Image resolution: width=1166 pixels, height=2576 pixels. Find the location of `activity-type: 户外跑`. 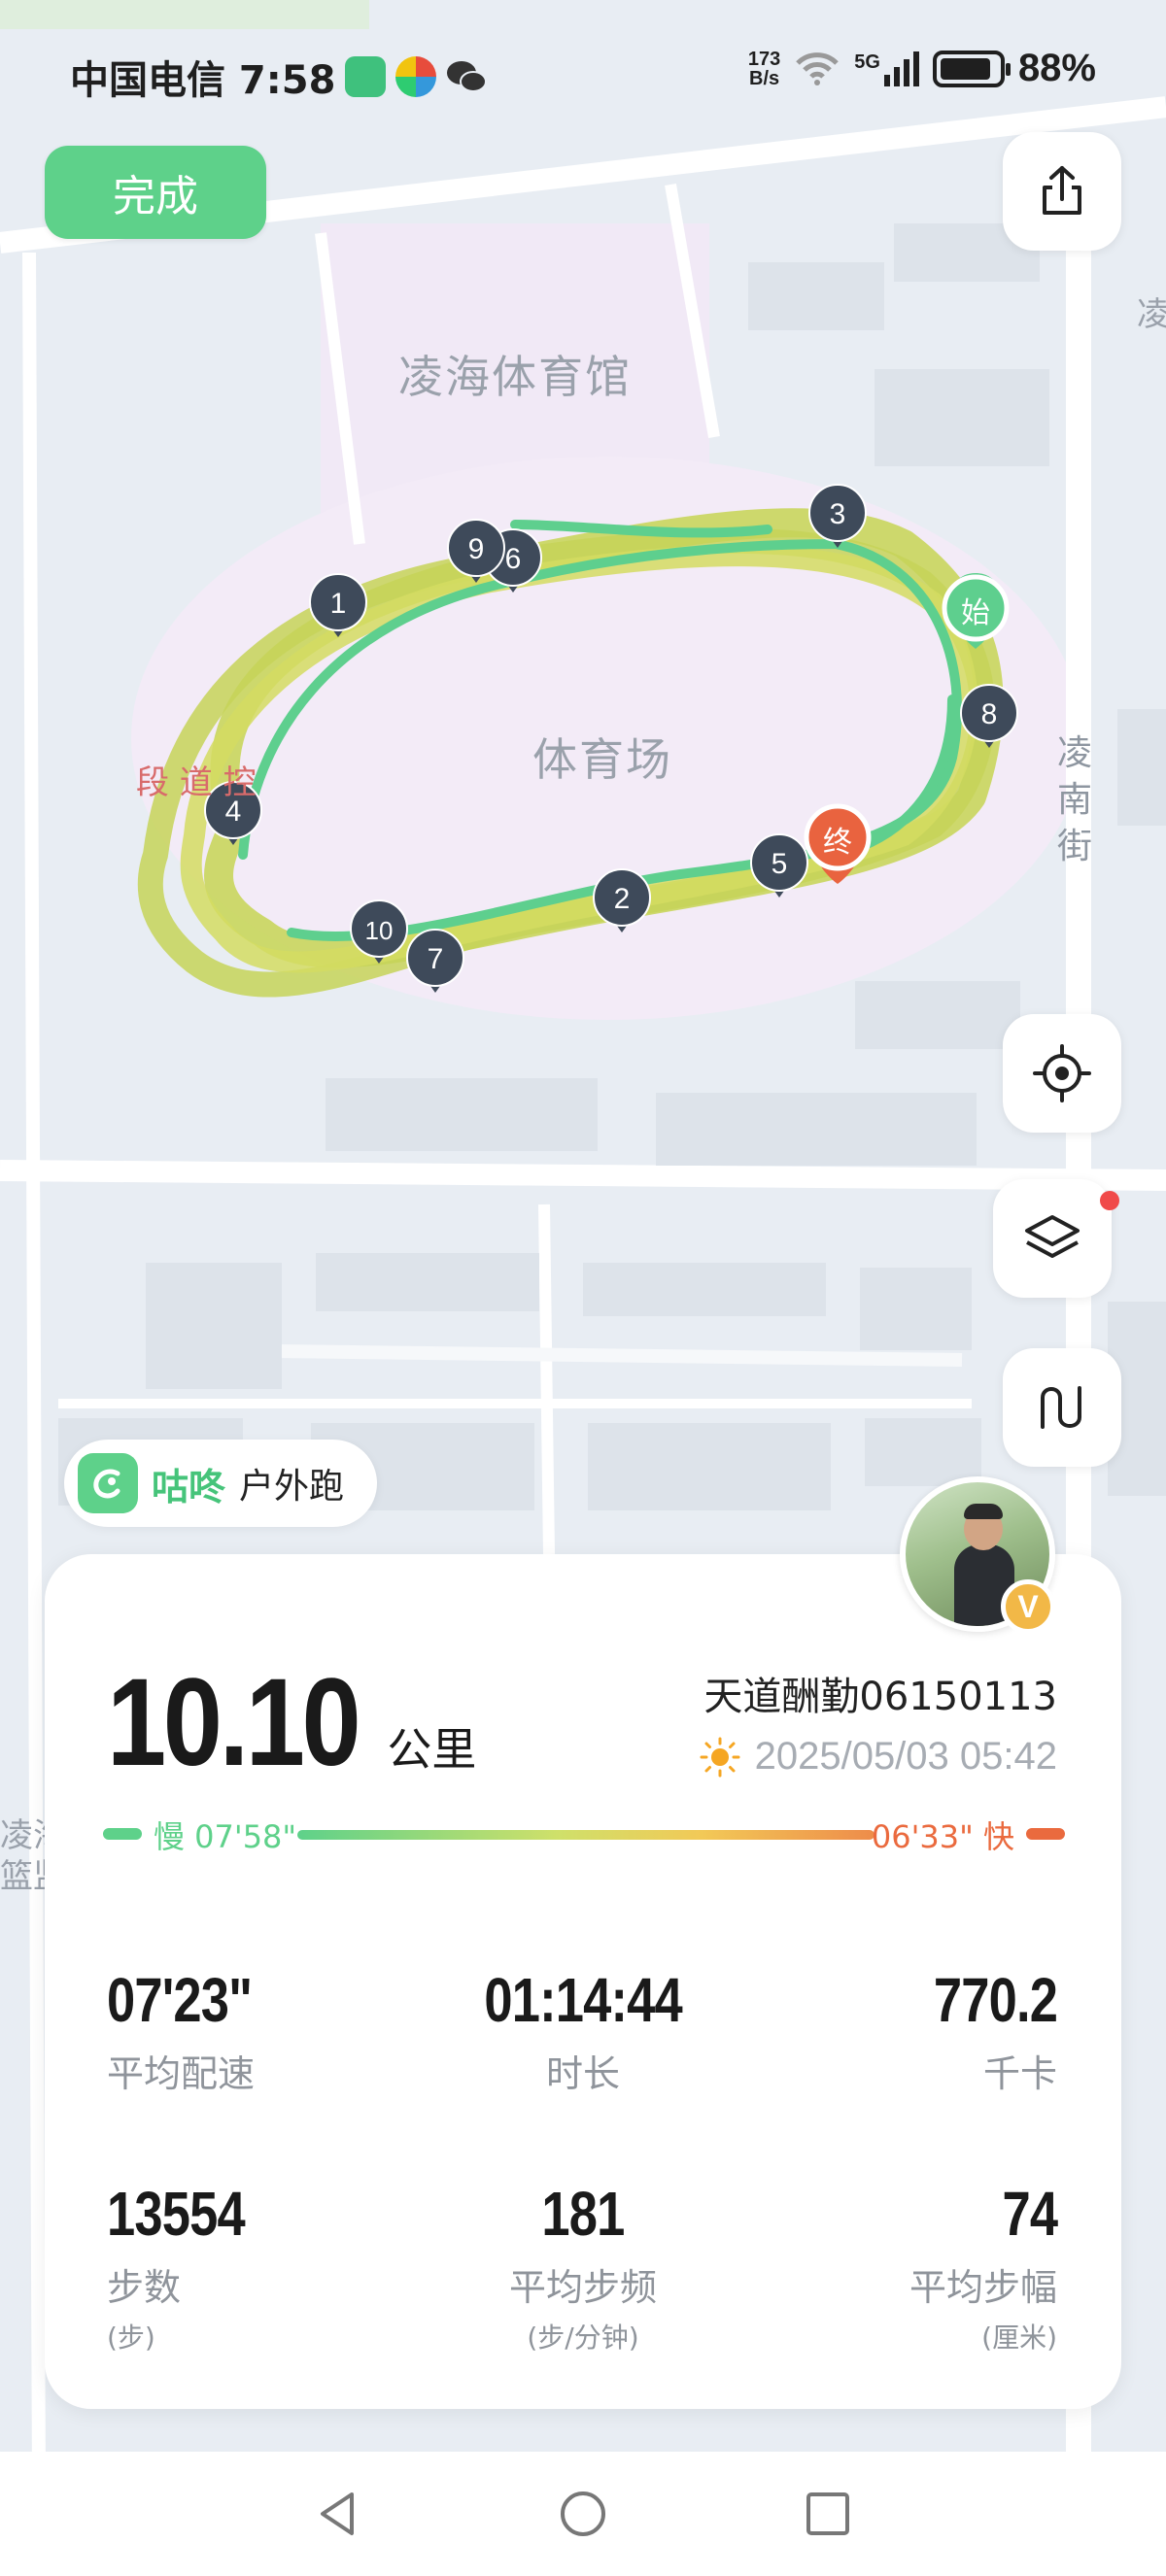

activity-type: 户外跑 is located at coordinates (292, 1487).